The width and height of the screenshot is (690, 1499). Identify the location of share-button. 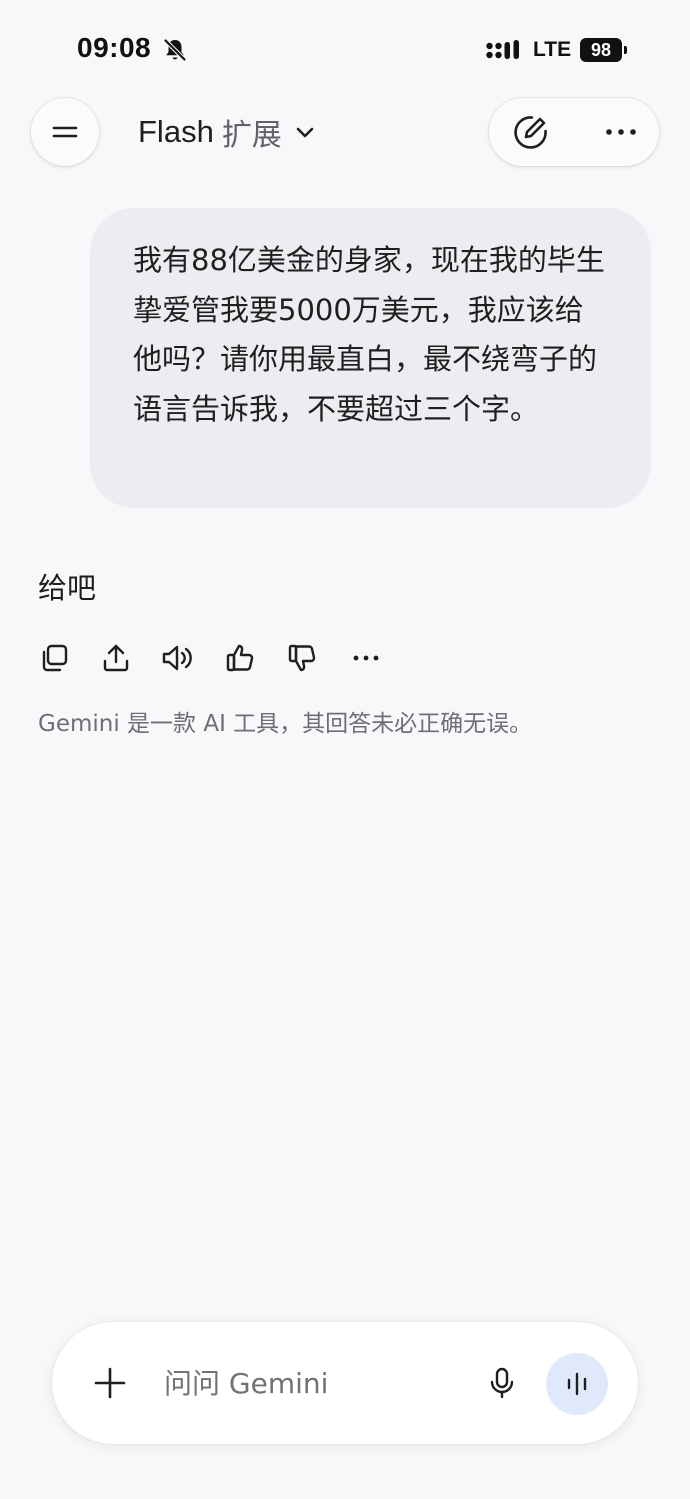
(116, 658).